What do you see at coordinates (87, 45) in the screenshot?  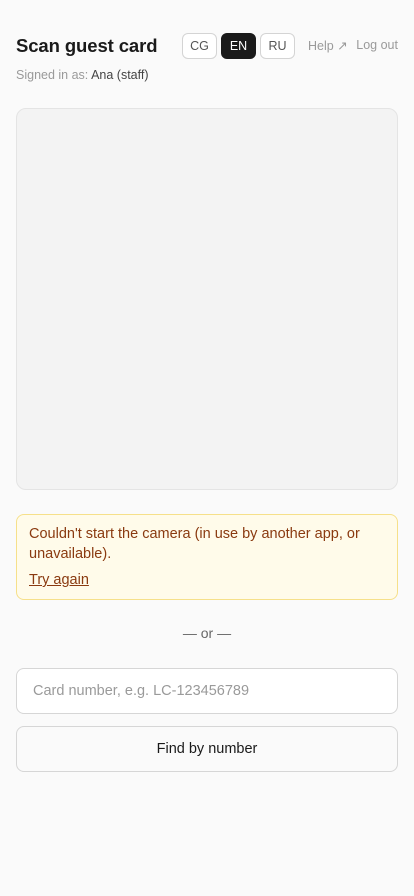 I see `page-title: Scan guest card` at bounding box center [87, 45].